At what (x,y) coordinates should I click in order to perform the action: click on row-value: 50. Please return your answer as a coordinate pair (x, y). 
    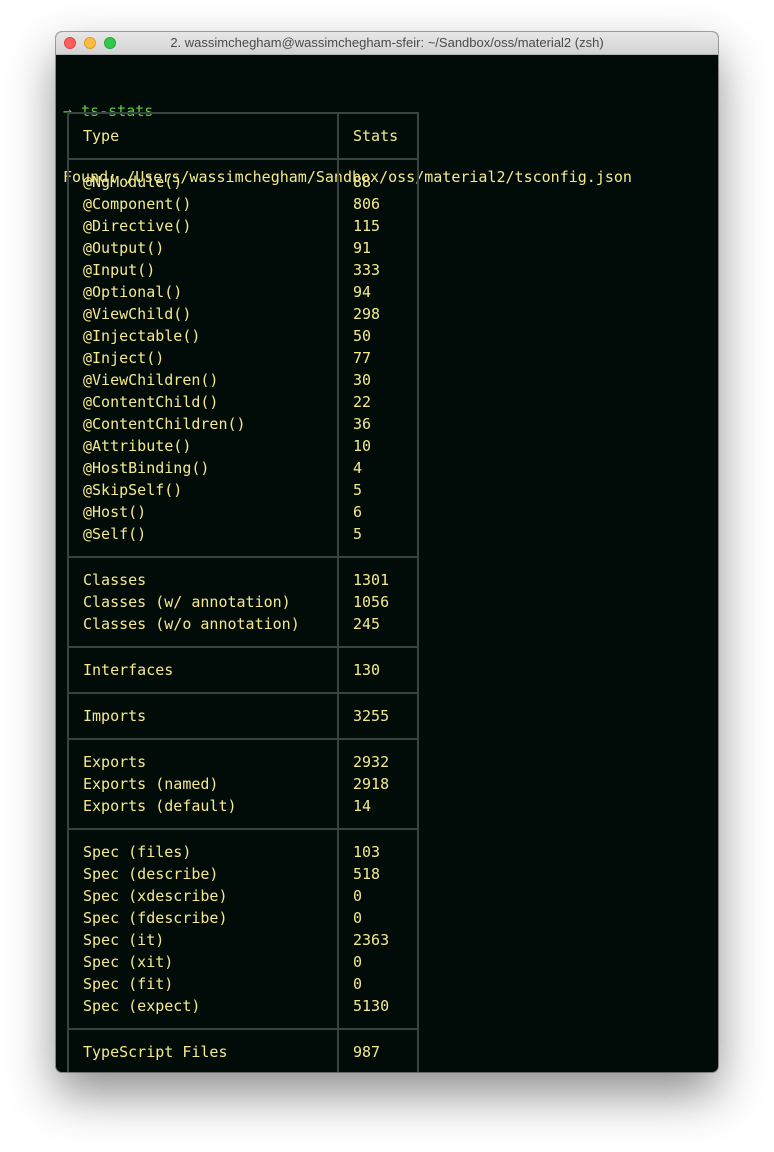
    Looking at the image, I should click on (362, 336).